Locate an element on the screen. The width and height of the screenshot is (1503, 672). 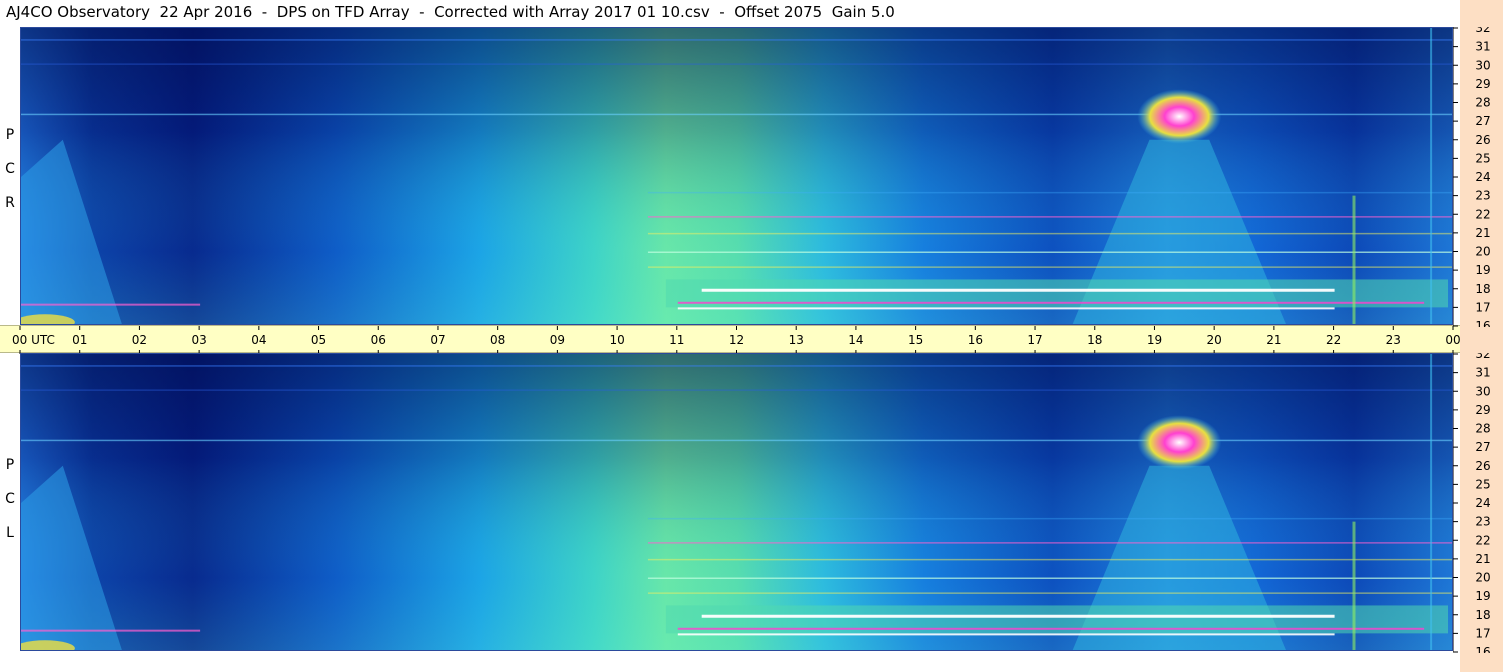
rcp-label-letter: P is located at coordinates (10, 135).